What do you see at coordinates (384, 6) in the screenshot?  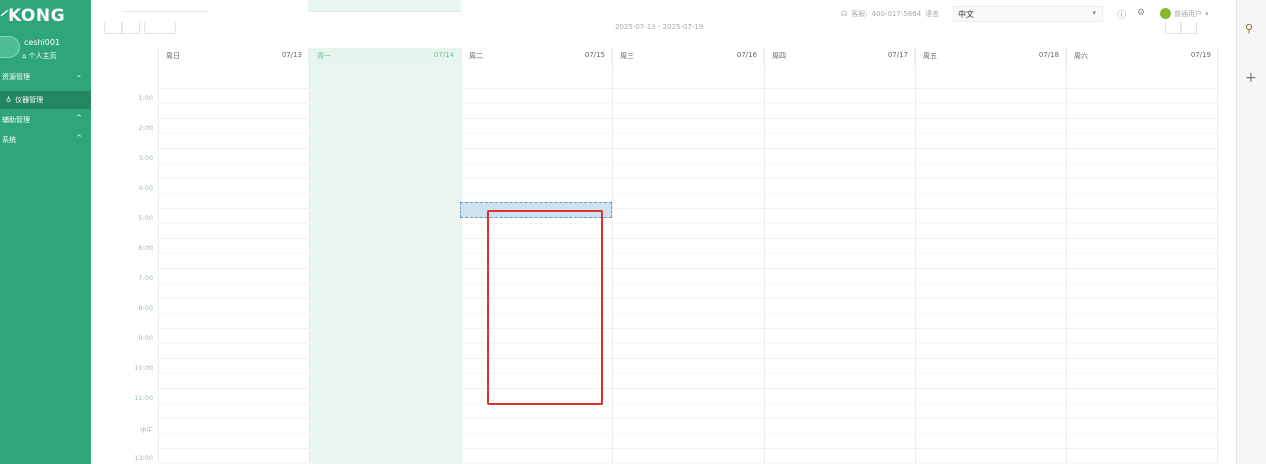 I see `header-strip-today` at bounding box center [384, 6].